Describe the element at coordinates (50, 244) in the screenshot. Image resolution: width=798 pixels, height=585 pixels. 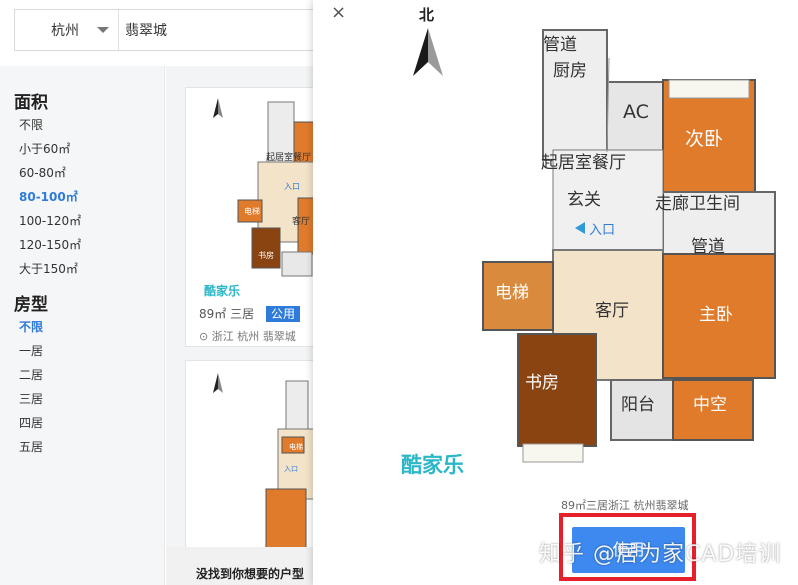
I see `filter-area-120-150: 120-150㎡` at that location.